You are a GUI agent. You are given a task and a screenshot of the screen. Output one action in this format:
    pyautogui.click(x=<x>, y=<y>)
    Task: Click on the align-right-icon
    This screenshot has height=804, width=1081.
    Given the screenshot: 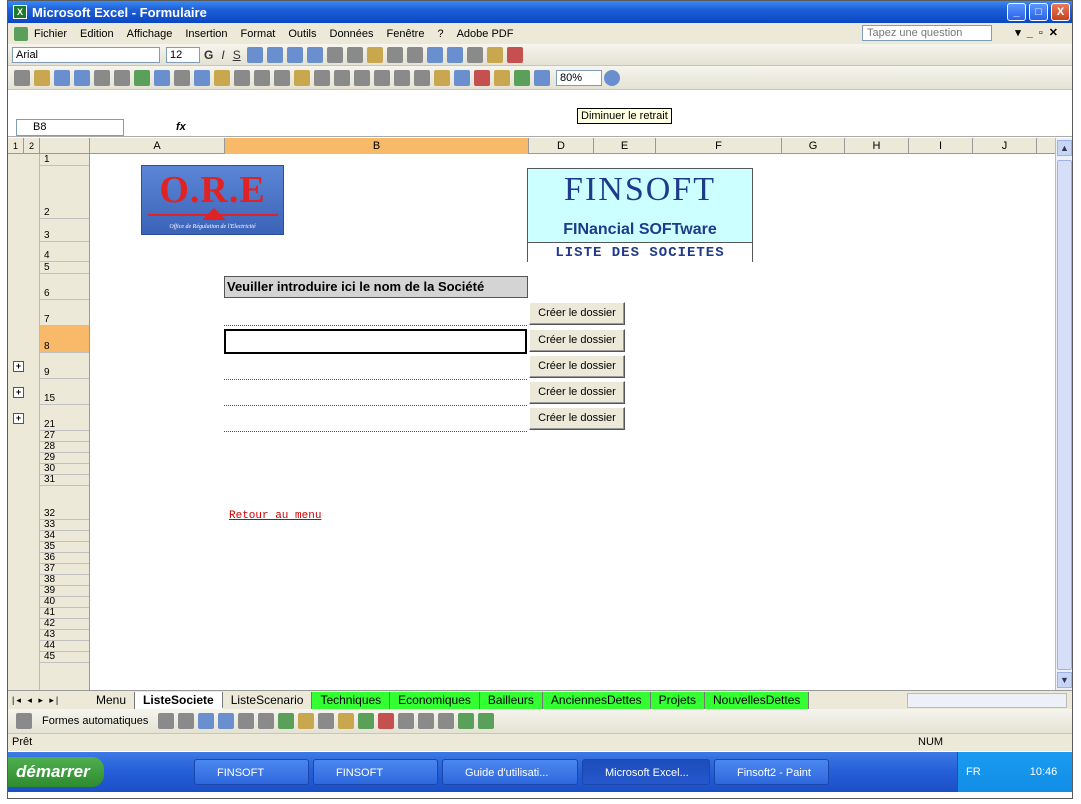 What is the action you would take?
    pyautogui.click(x=294, y=54)
    